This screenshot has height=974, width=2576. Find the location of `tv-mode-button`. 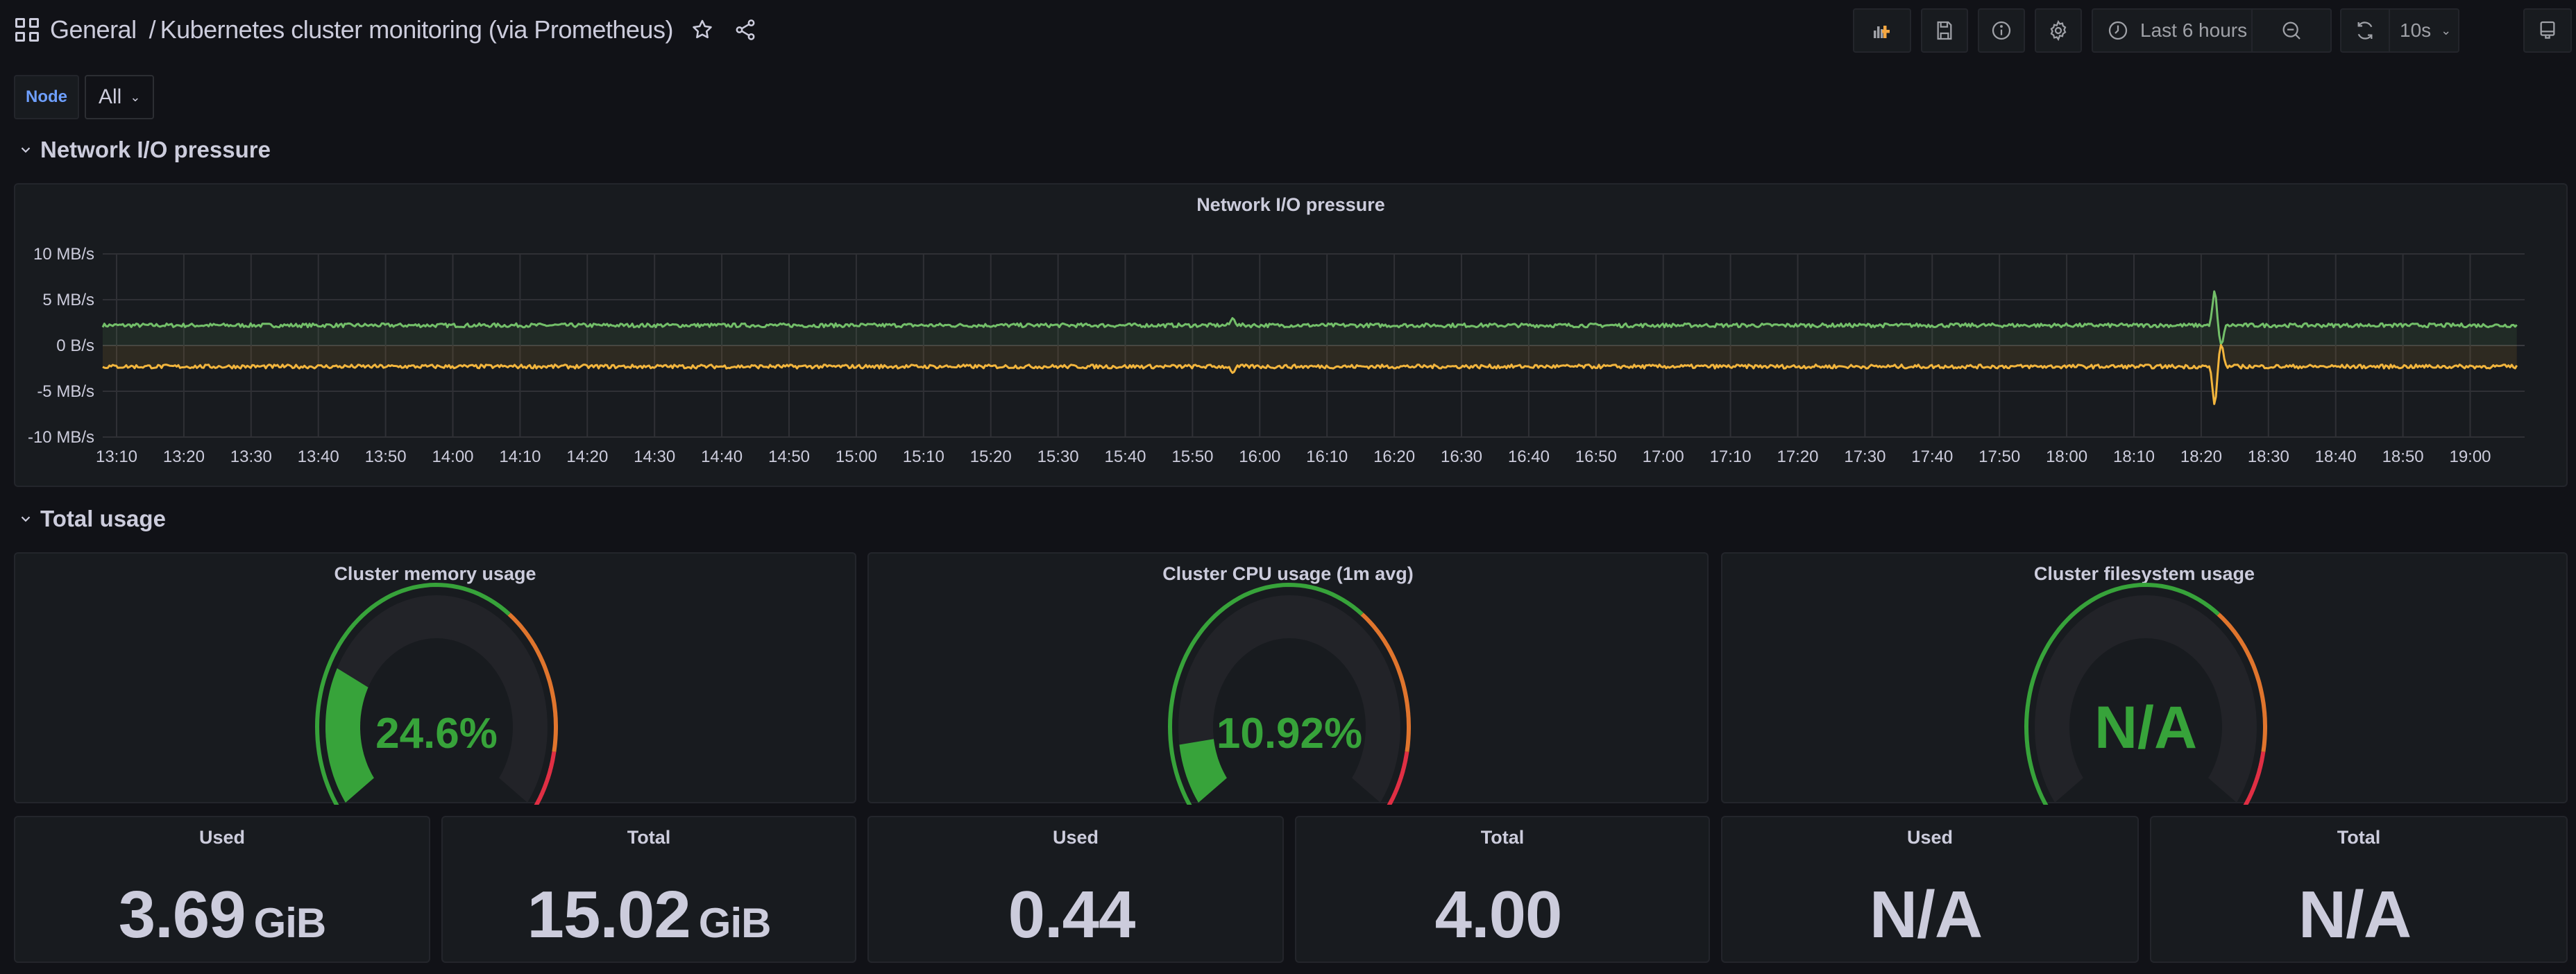

tv-mode-button is located at coordinates (2548, 30).